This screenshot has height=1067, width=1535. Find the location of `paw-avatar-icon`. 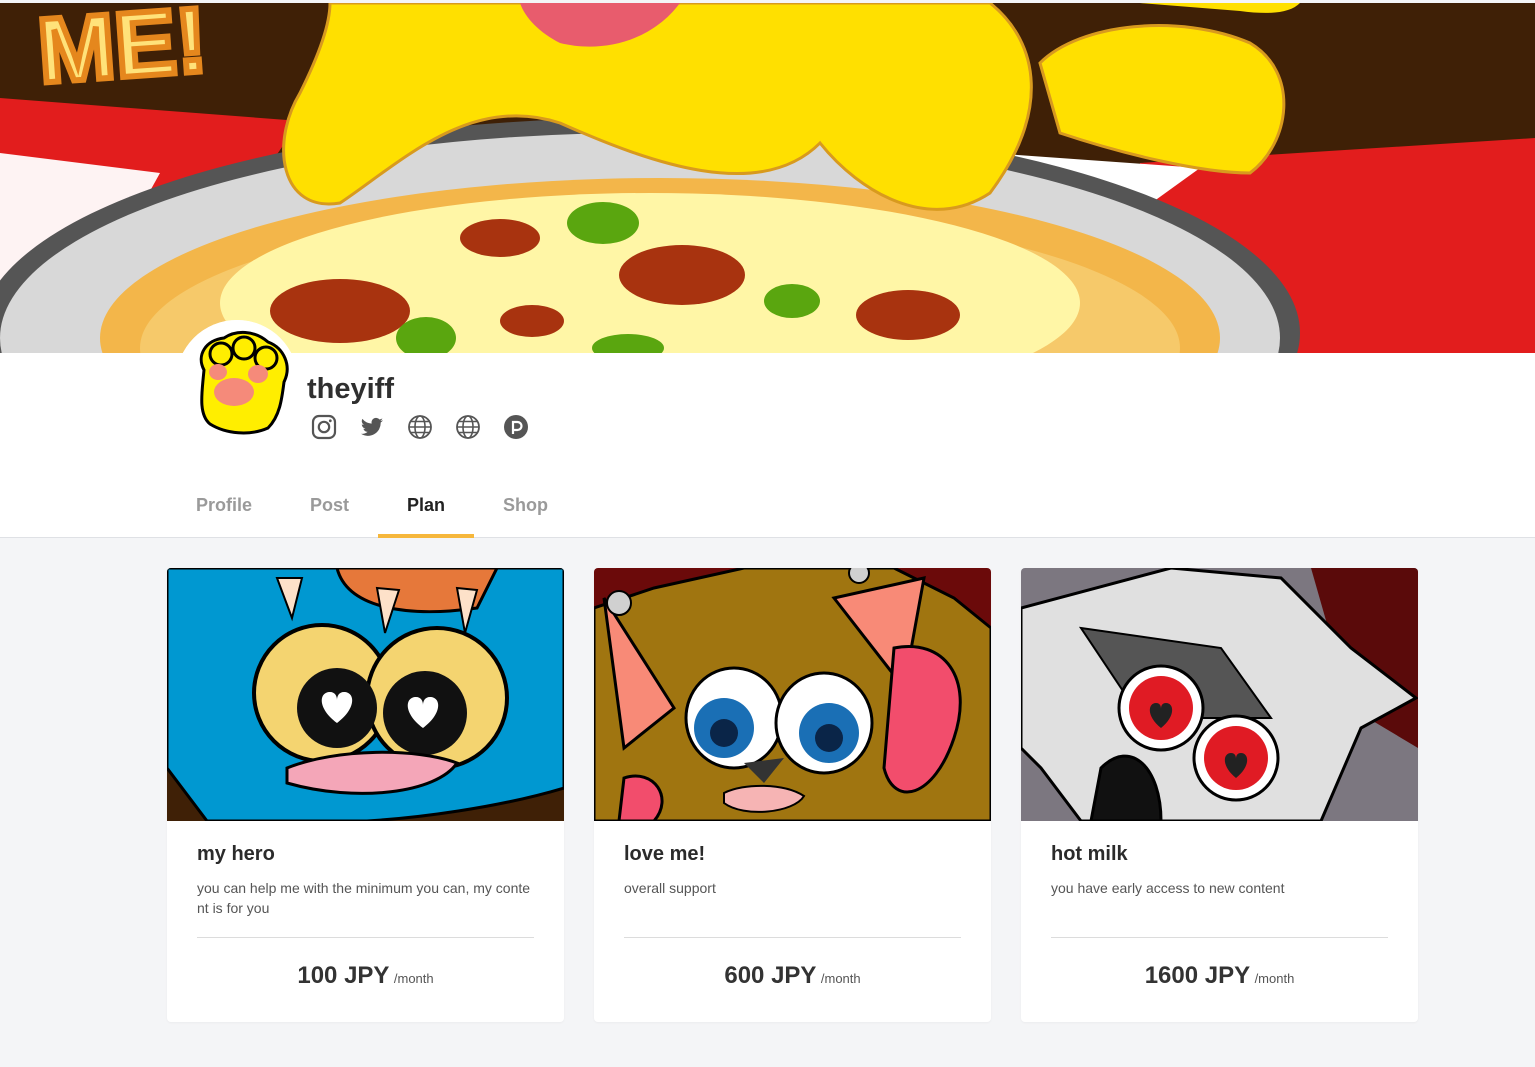

paw-avatar-icon is located at coordinates (237, 381).